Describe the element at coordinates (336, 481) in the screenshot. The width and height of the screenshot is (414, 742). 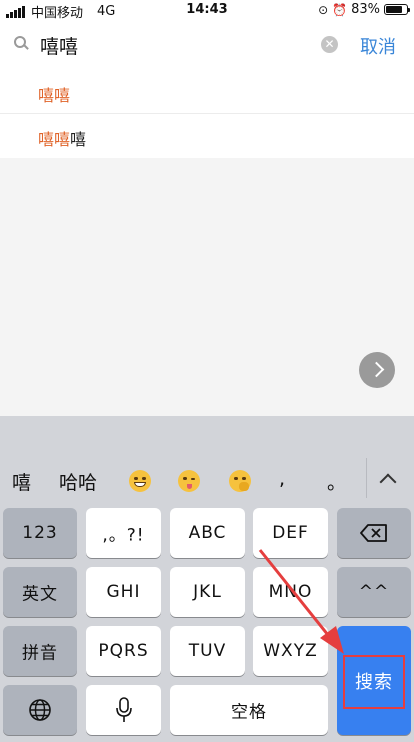
I see `candidate-punct: 。` at that location.